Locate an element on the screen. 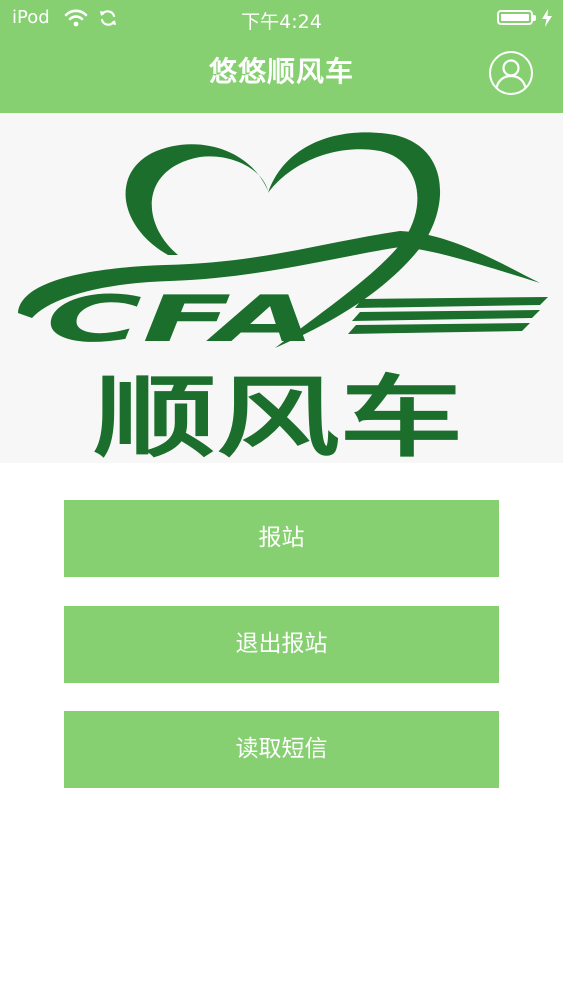 Image resolution: width=563 pixels, height=1000 pixels. status-bar: iPod 下午4:24 is located at coordinates (281, 19).